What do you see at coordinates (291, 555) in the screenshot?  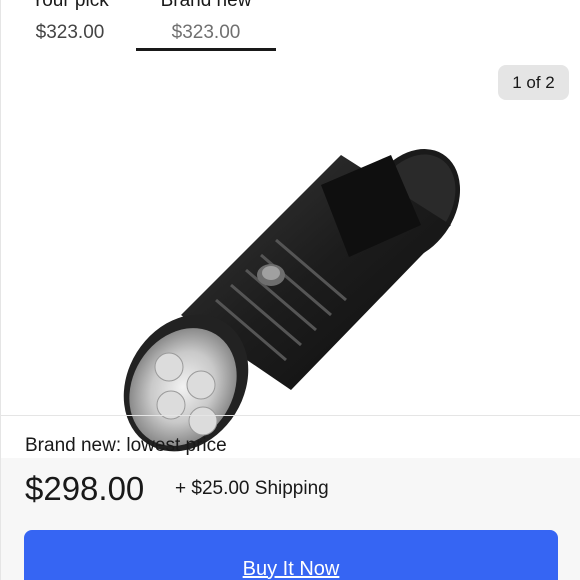 I see `buy-it-now-button: Buy It Now` at bounding box center [291, 555].